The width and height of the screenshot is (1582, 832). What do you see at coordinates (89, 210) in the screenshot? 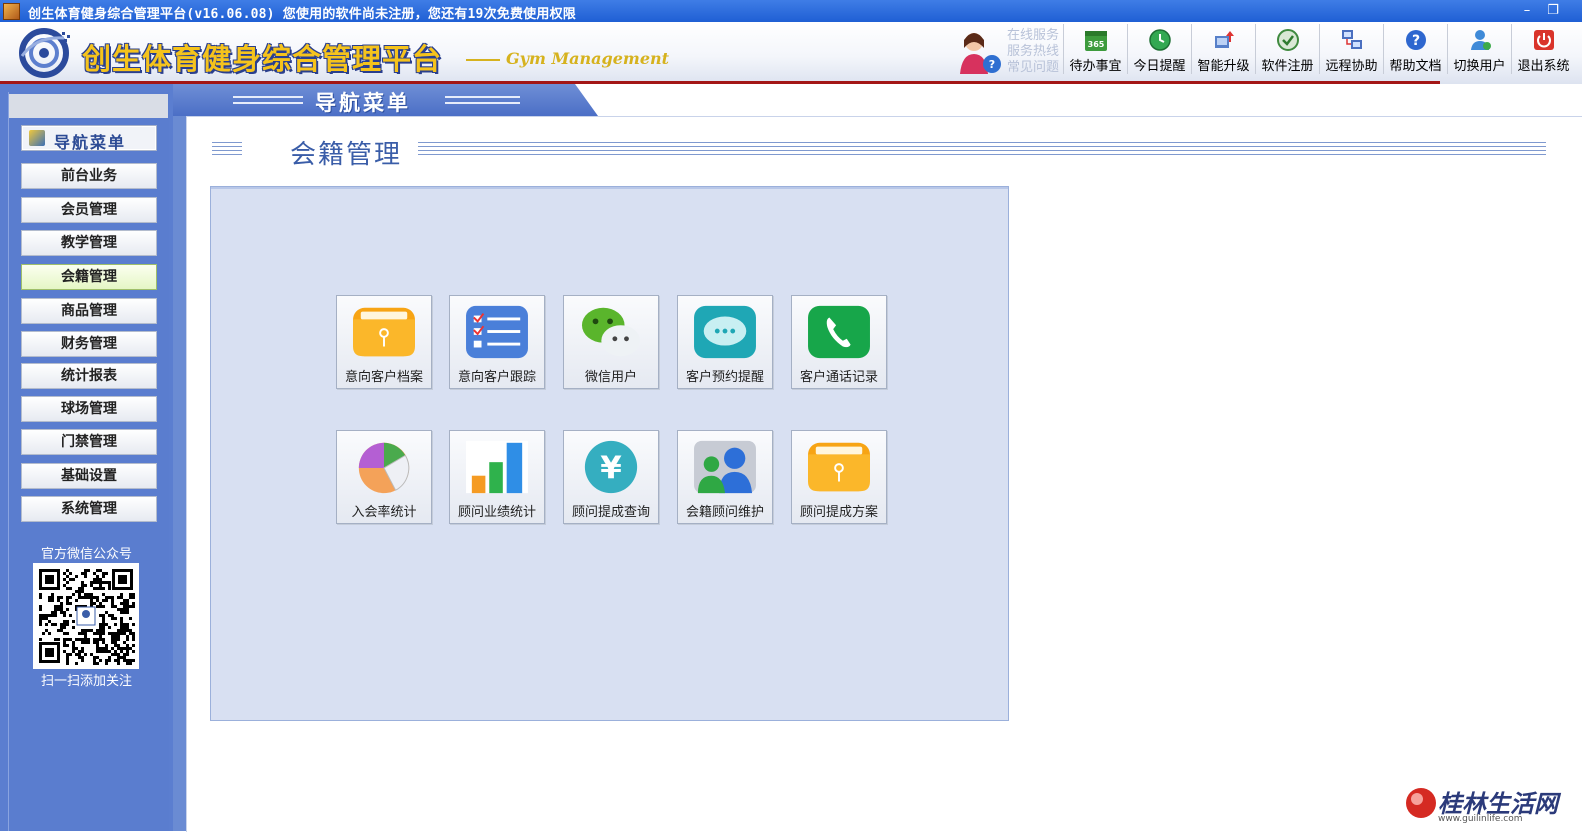
I see `sidebar-item: 会员管理` at bounding box center [89, 210].